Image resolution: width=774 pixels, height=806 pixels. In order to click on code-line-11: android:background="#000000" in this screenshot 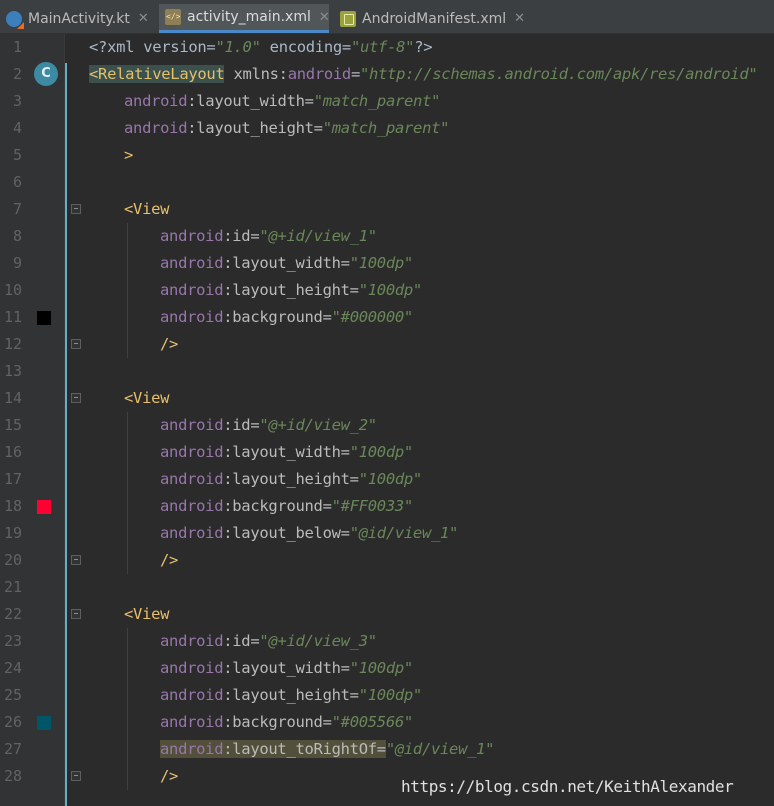, I will do `click(286, 317)`.